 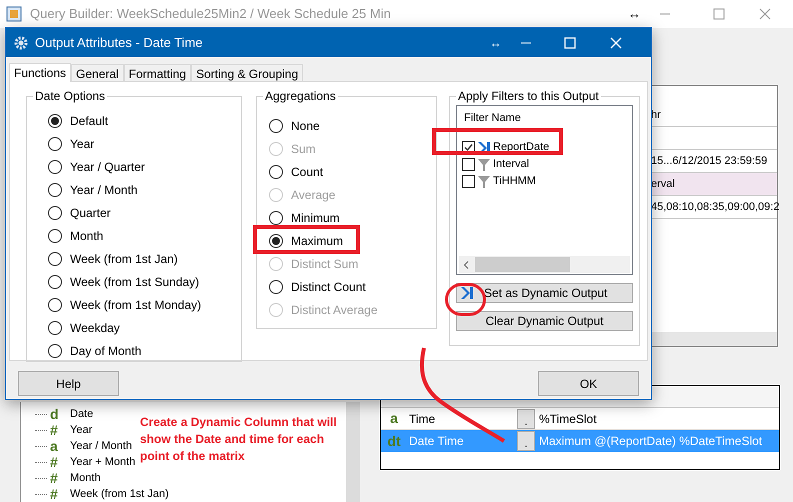 I want to click on option-label: Distinct Average, so click(x=334, y=310).